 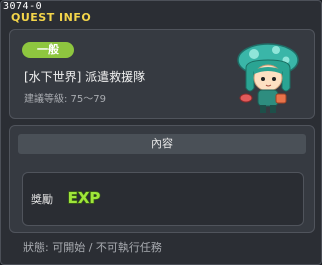 What do you see at coordinates (65, 99) in the screenshot?
I see `quest-recommended-level: 建議等級: 75〜79` at bounding box center [65, 99].